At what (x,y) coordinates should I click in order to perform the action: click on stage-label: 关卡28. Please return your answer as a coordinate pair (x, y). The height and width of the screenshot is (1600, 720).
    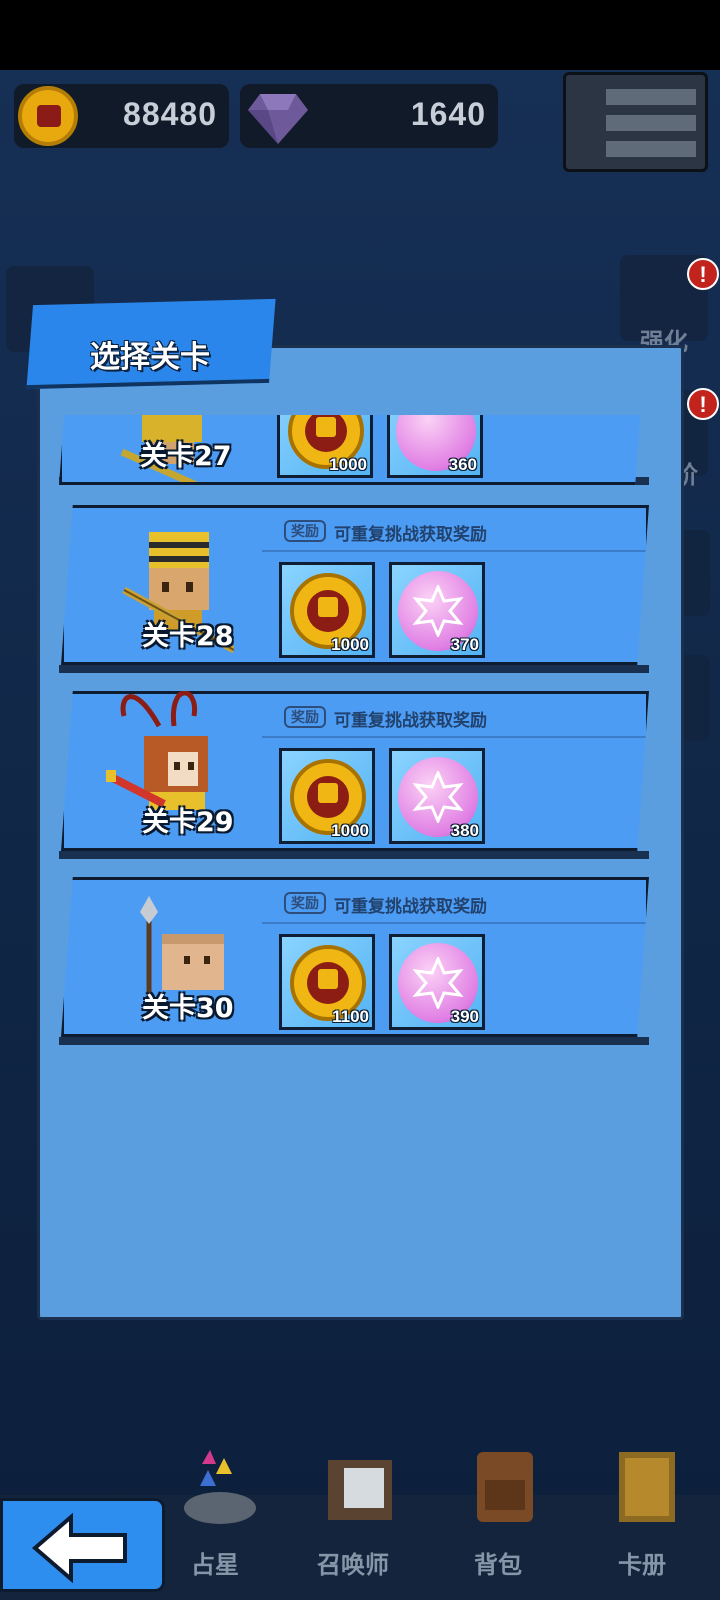
    Looking at the image, I should click on (188, 636).